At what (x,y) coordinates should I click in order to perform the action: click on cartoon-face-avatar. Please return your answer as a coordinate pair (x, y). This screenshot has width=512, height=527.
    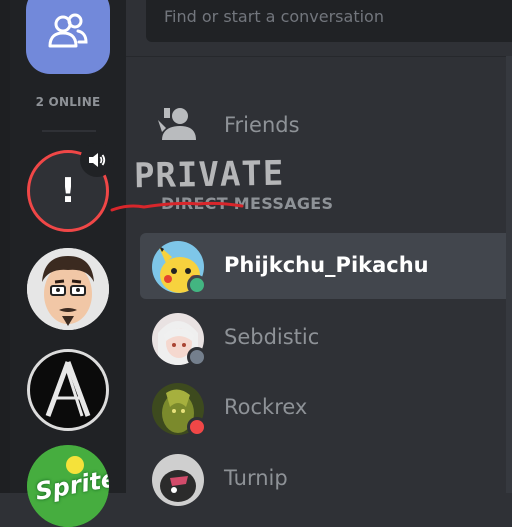
    Looking at the image, I should click on (68, 289).